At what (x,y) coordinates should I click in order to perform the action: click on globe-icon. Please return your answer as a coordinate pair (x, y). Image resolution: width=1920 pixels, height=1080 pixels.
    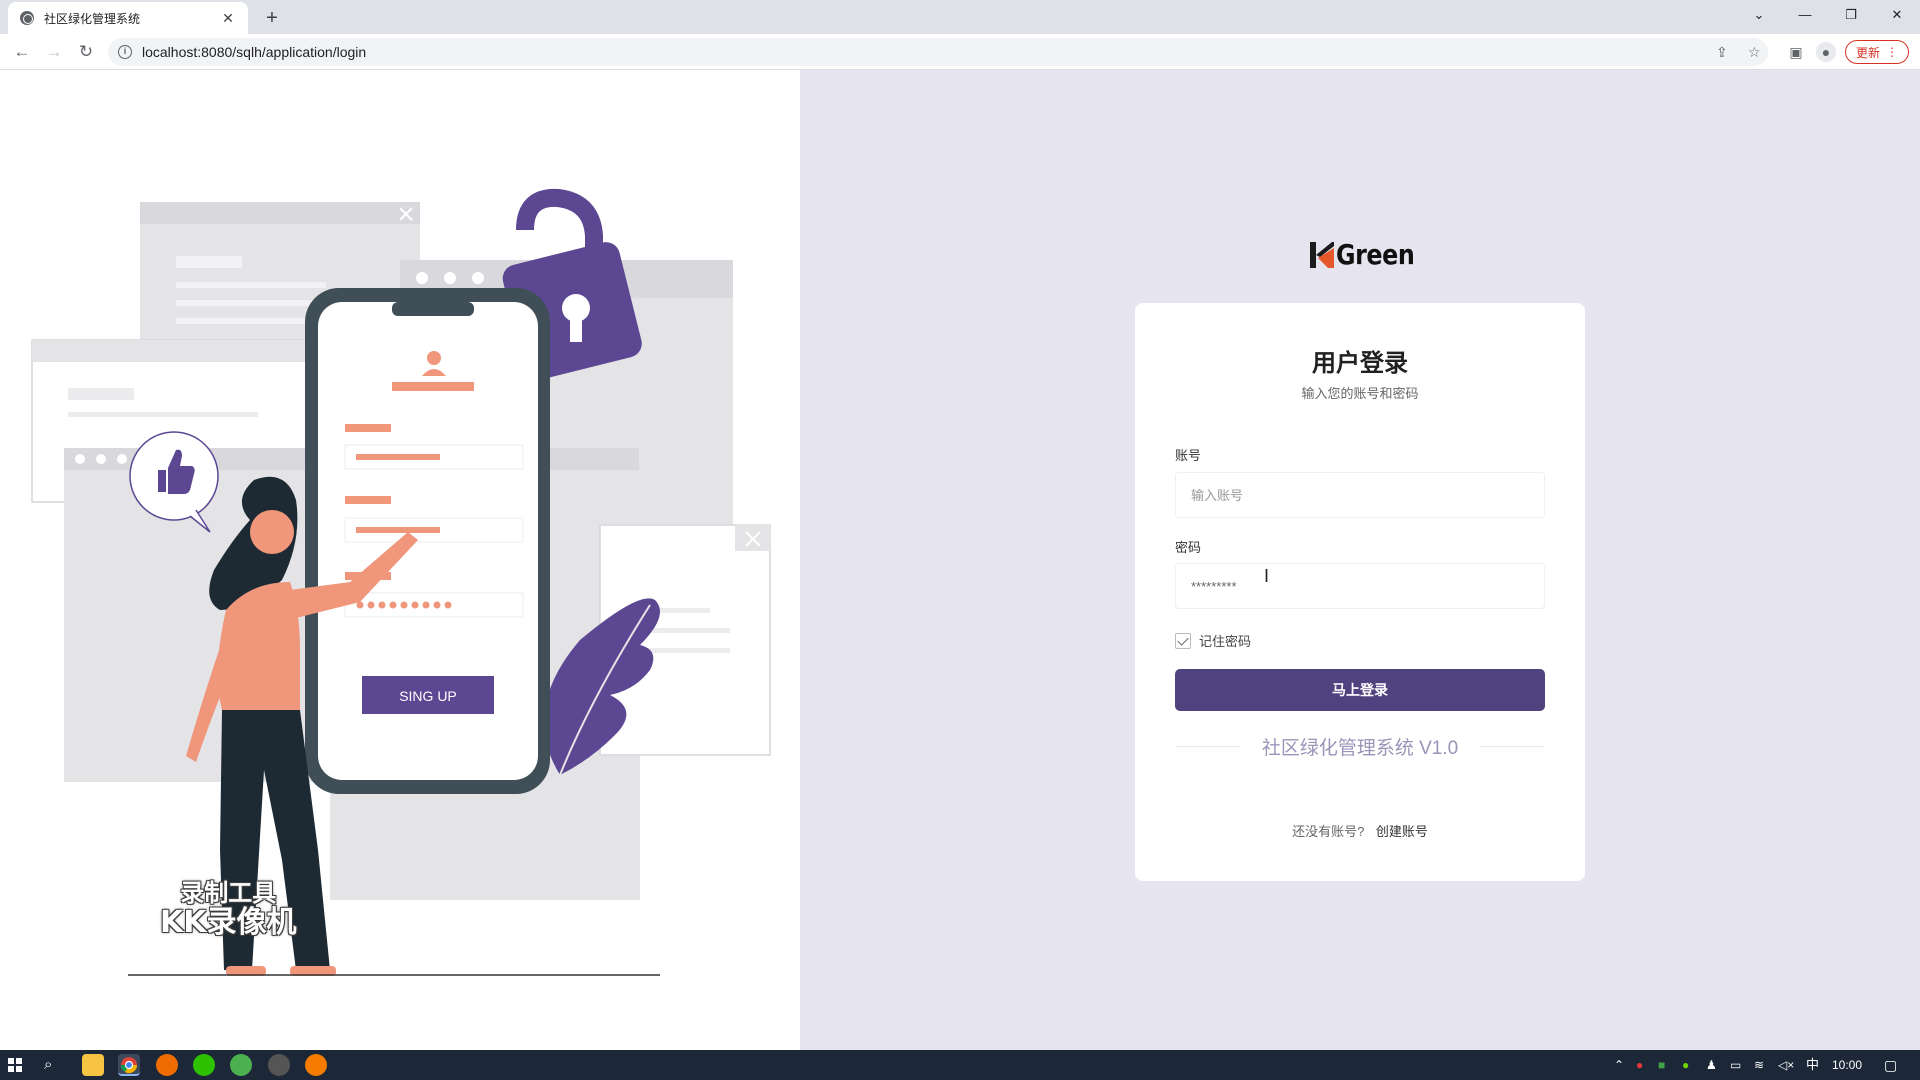
    Looking at the image, I should click on (27, 18).